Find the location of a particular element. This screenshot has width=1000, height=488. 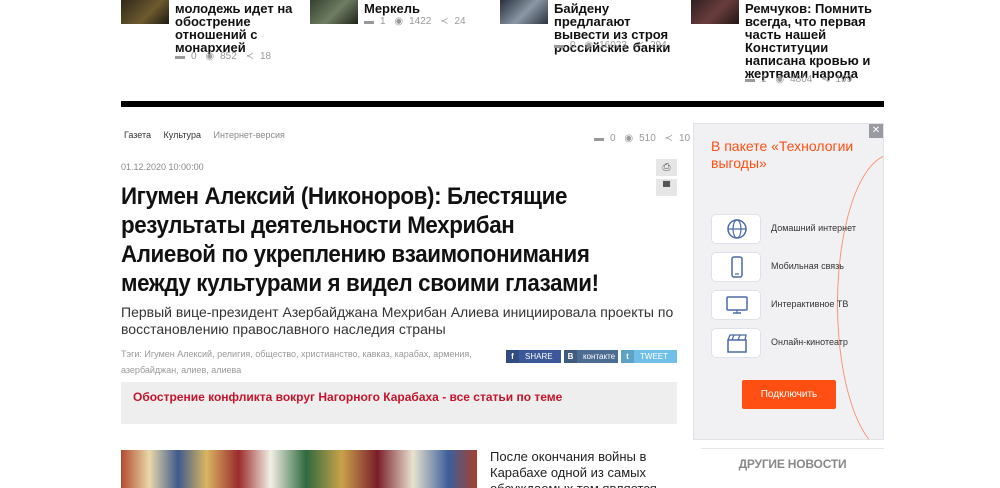

share-count: 199 is located at coordinates (844, 79).